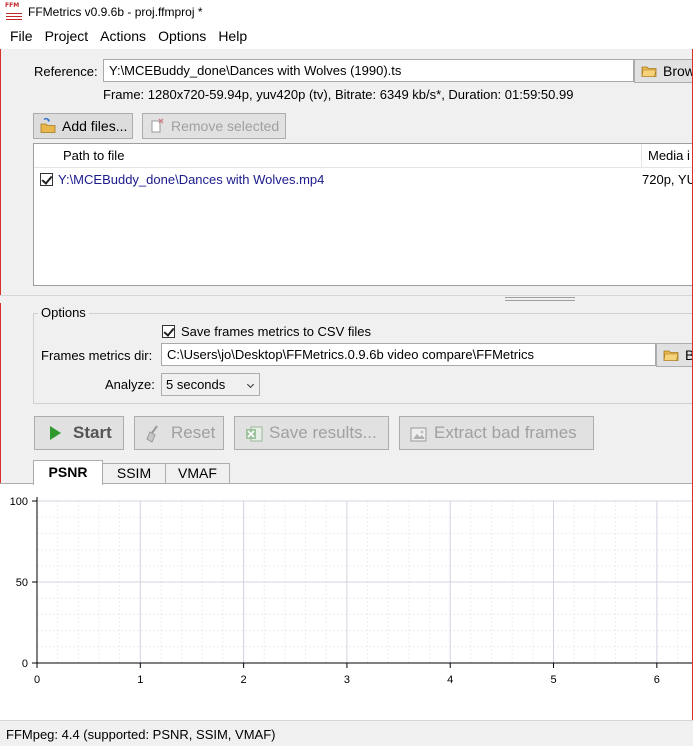 The width and height of the screenshot is (693, 746). I want to click on analyze-label: Analyze:, so click(130, 384).